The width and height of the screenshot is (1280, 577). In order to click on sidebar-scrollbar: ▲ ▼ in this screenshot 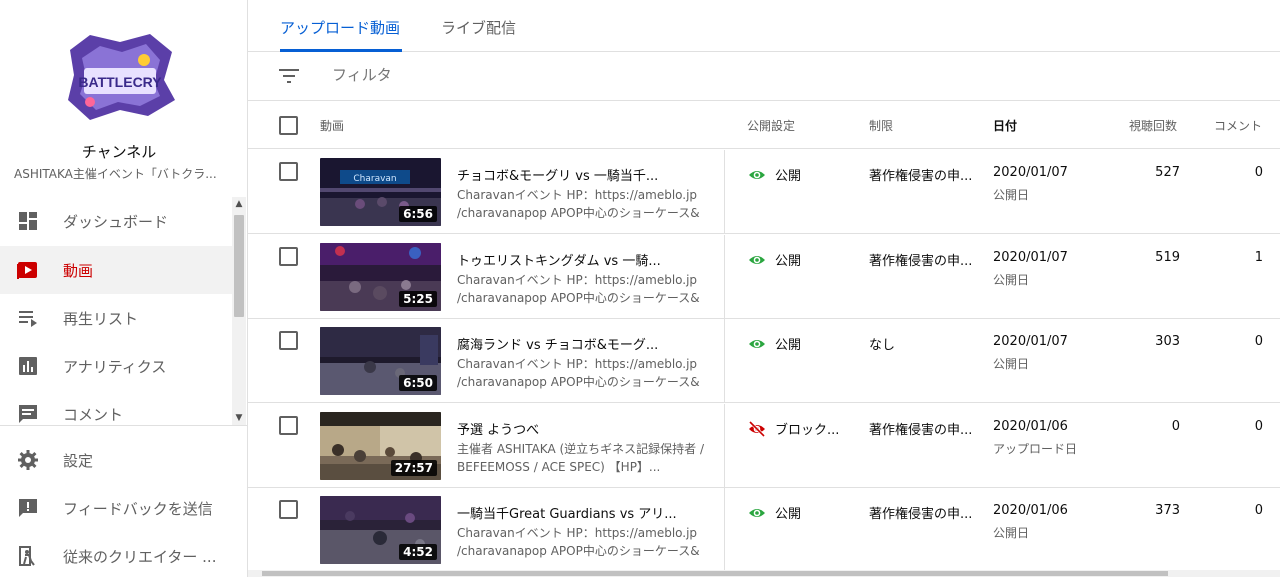, I will do `click(239, 311)`.